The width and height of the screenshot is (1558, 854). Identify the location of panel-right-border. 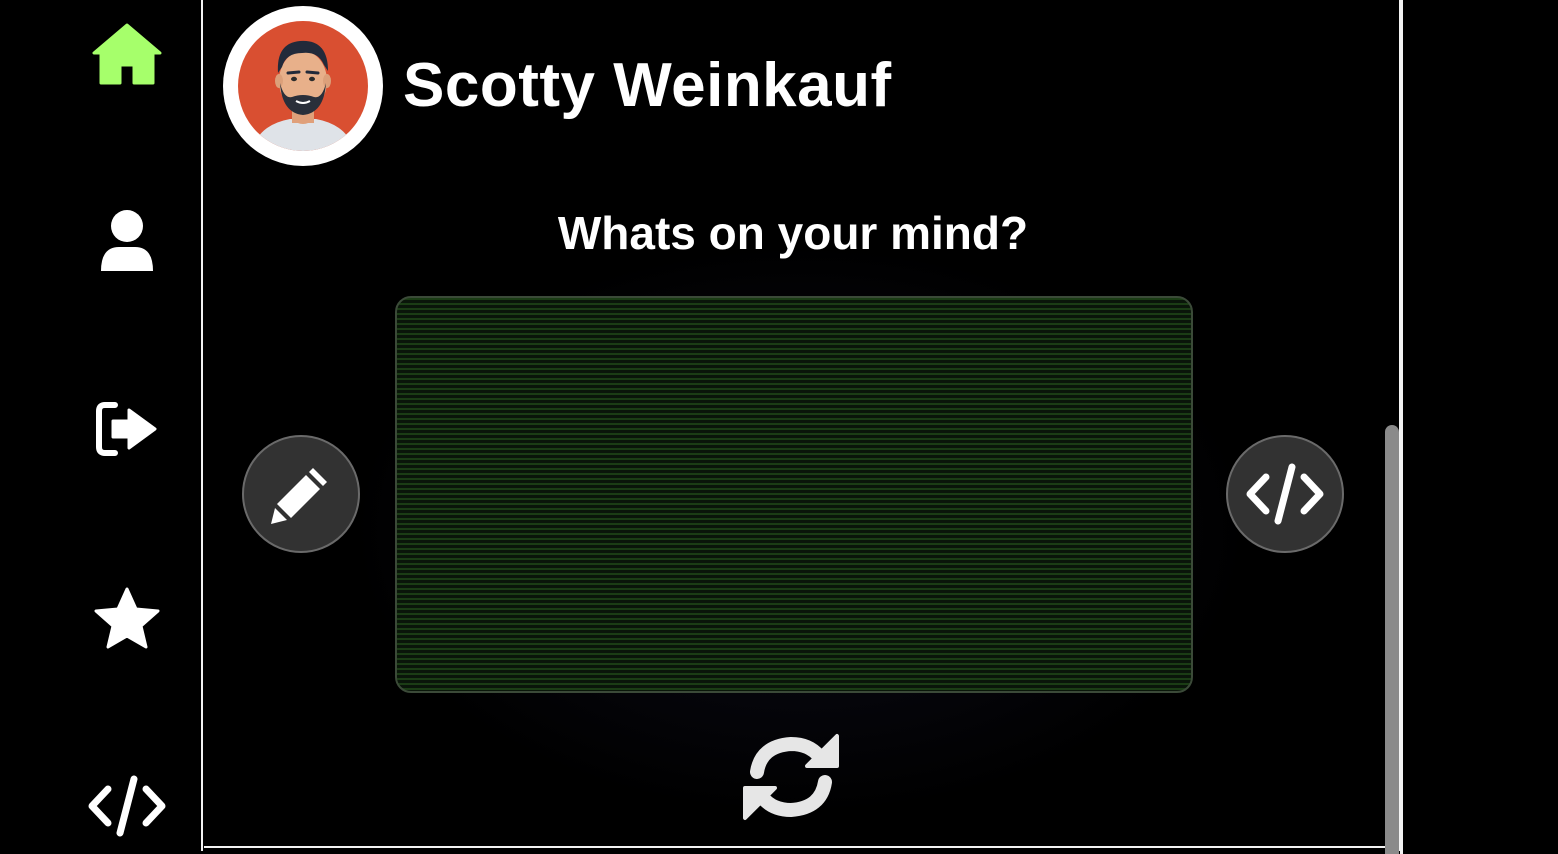
(1401, 427).